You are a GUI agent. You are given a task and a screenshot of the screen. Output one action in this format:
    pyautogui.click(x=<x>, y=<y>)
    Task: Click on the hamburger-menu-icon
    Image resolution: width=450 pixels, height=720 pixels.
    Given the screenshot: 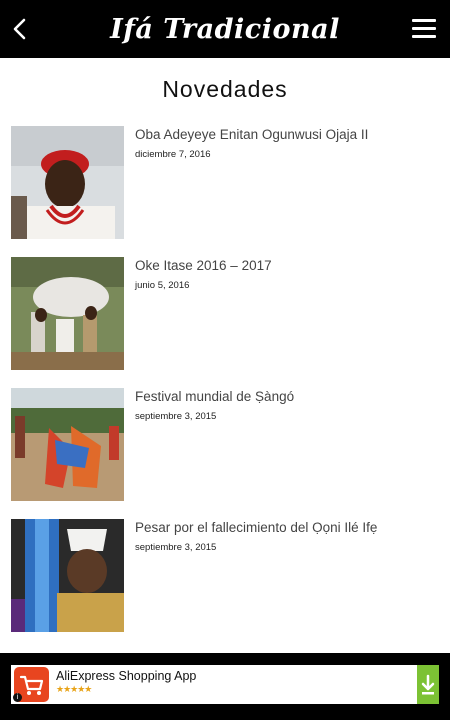 What is the action you would take?
    pyautogui.click(x=424, y=20)
    